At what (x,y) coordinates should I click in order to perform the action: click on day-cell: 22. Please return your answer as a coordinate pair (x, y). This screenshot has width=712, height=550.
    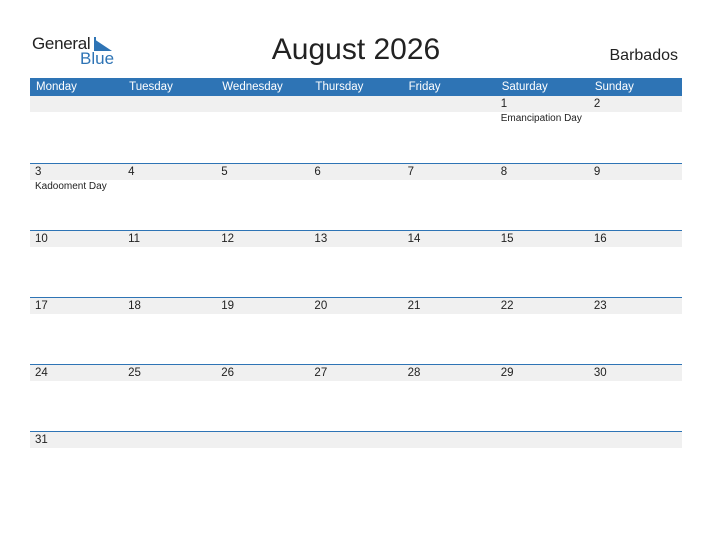
    Looking at the image, I should click on (542, 331).